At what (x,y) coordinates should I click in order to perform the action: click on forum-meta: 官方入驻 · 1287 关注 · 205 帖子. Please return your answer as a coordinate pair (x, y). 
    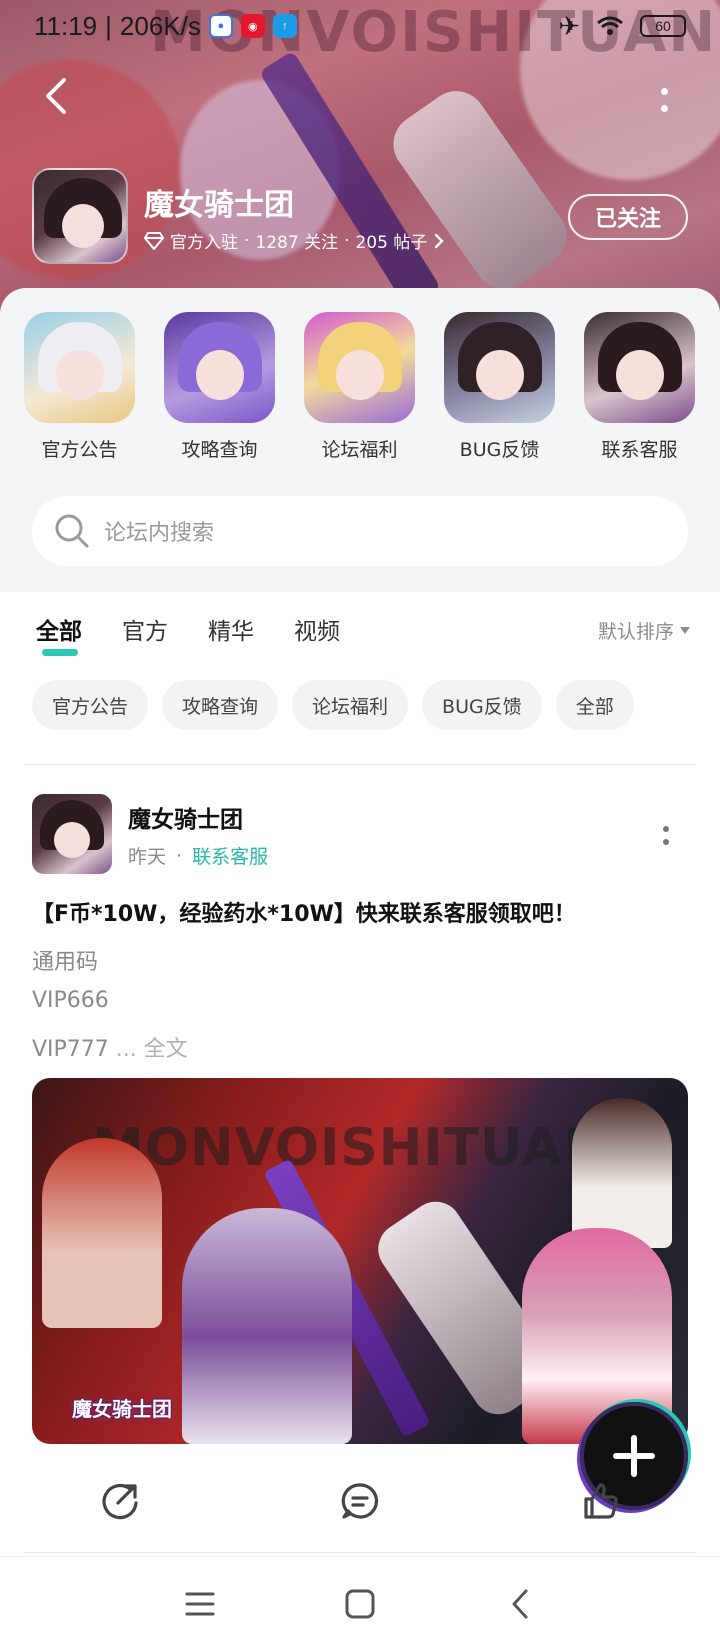
    Looking at the image, I should click on (294, 240).